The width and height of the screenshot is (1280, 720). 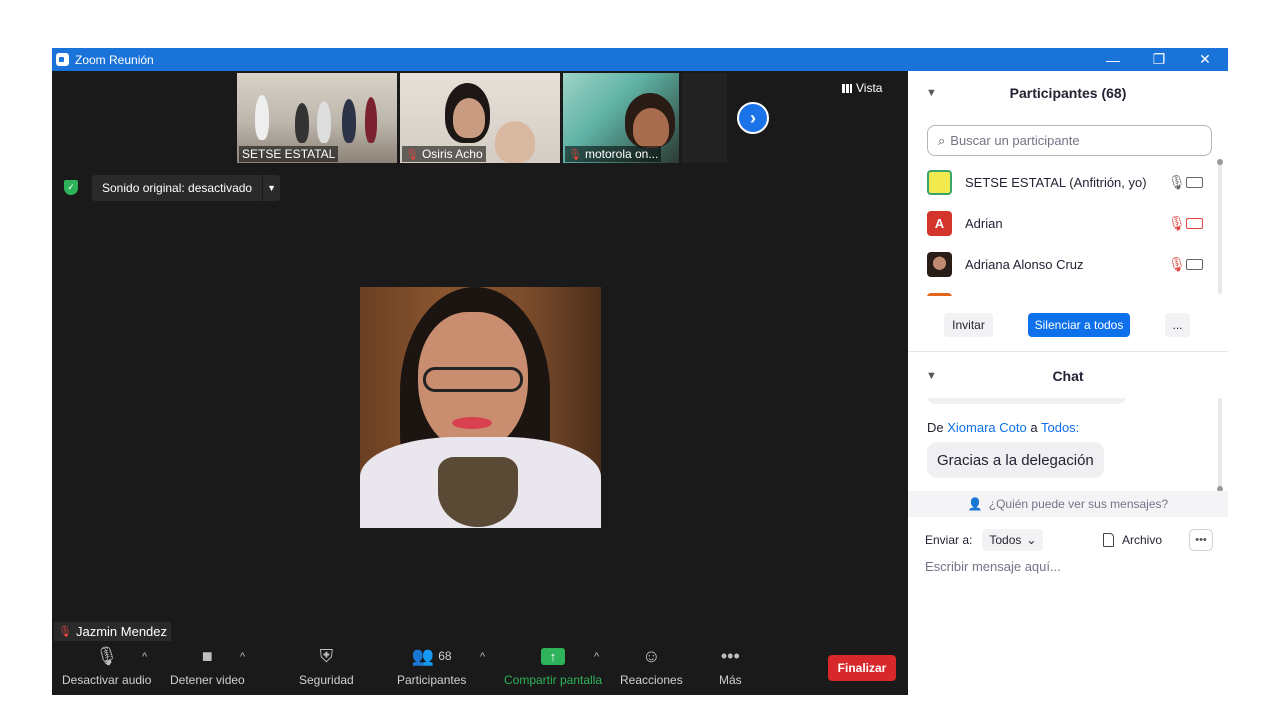 What do you see at coordinates (1132, 540) in the screenshot?
I see `file-button: Archivo` at bounding box center [1132, 540].